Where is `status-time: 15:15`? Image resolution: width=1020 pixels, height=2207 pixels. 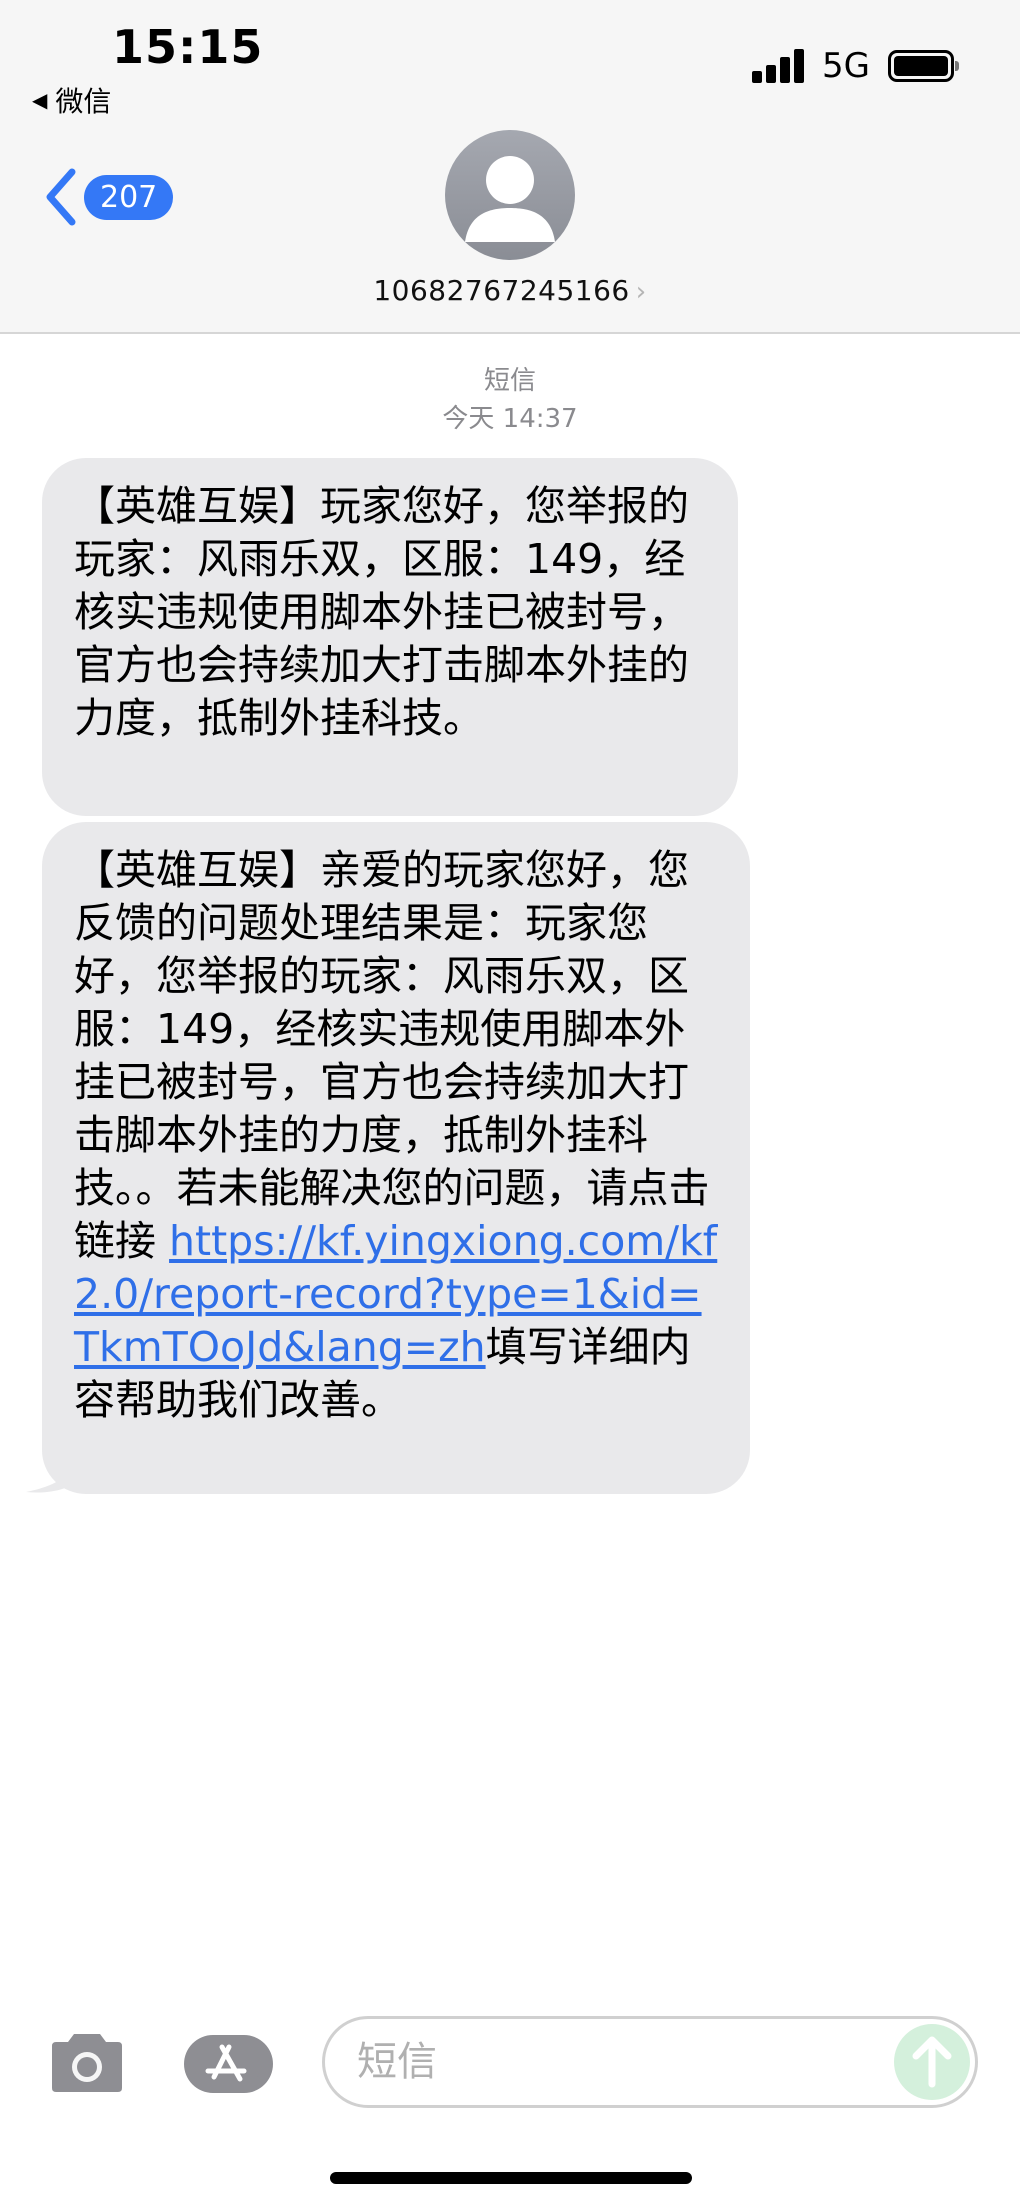
status-time: 15:15 is located at coordinates (188, 47).